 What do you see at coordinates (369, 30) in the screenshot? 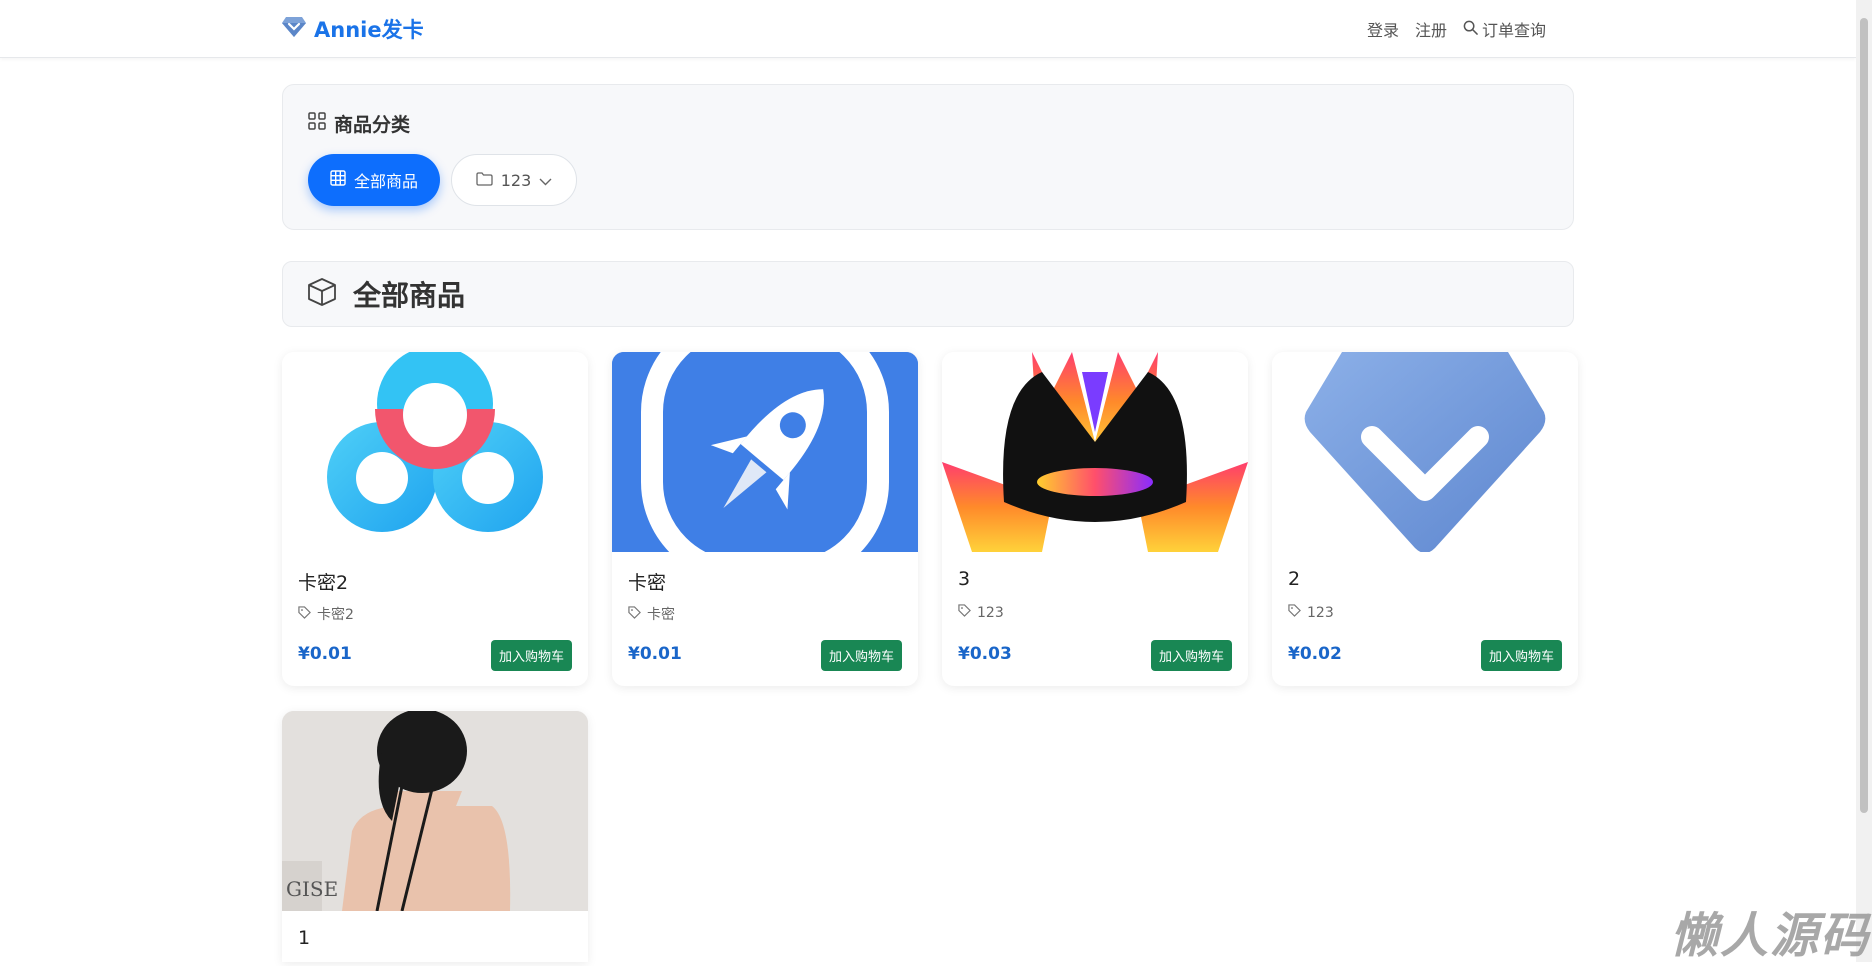
I see `brand-name: Annie发卡` at bounding box center [369, 30].